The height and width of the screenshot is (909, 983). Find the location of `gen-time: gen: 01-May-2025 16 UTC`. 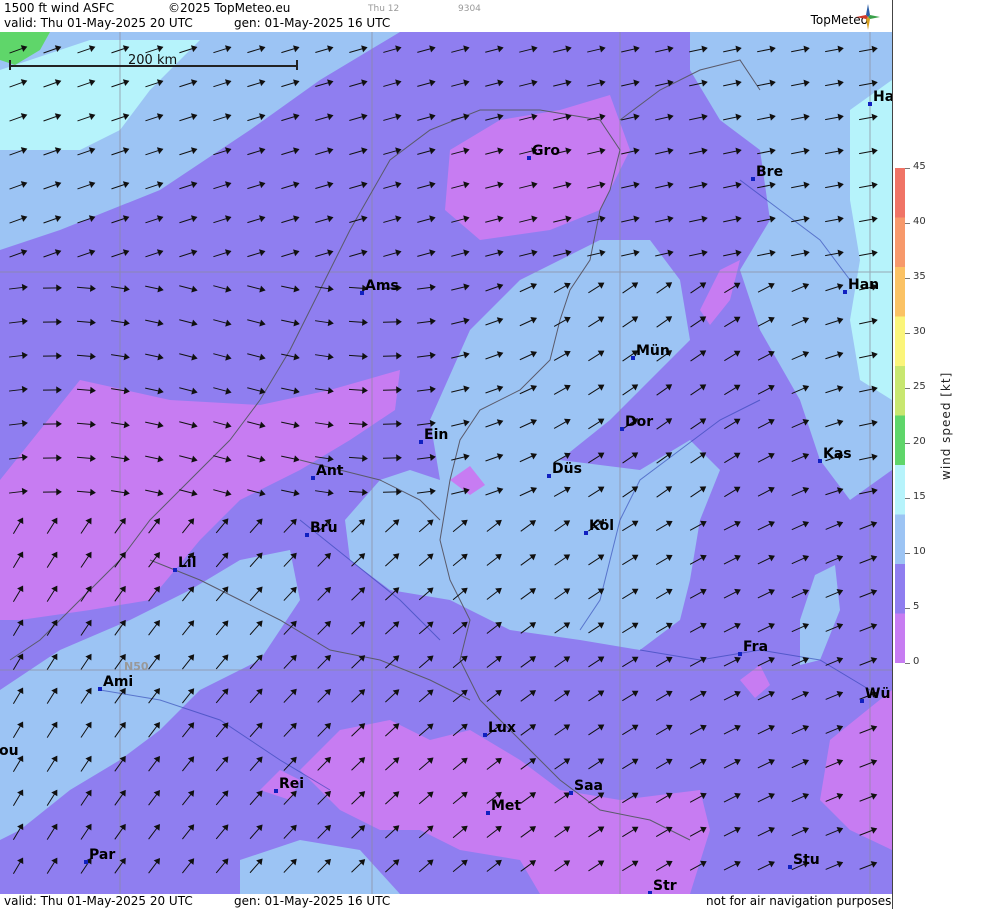

gen-time: gen: 01-May-2025 16 UTC is located at coordinates (312, 23).